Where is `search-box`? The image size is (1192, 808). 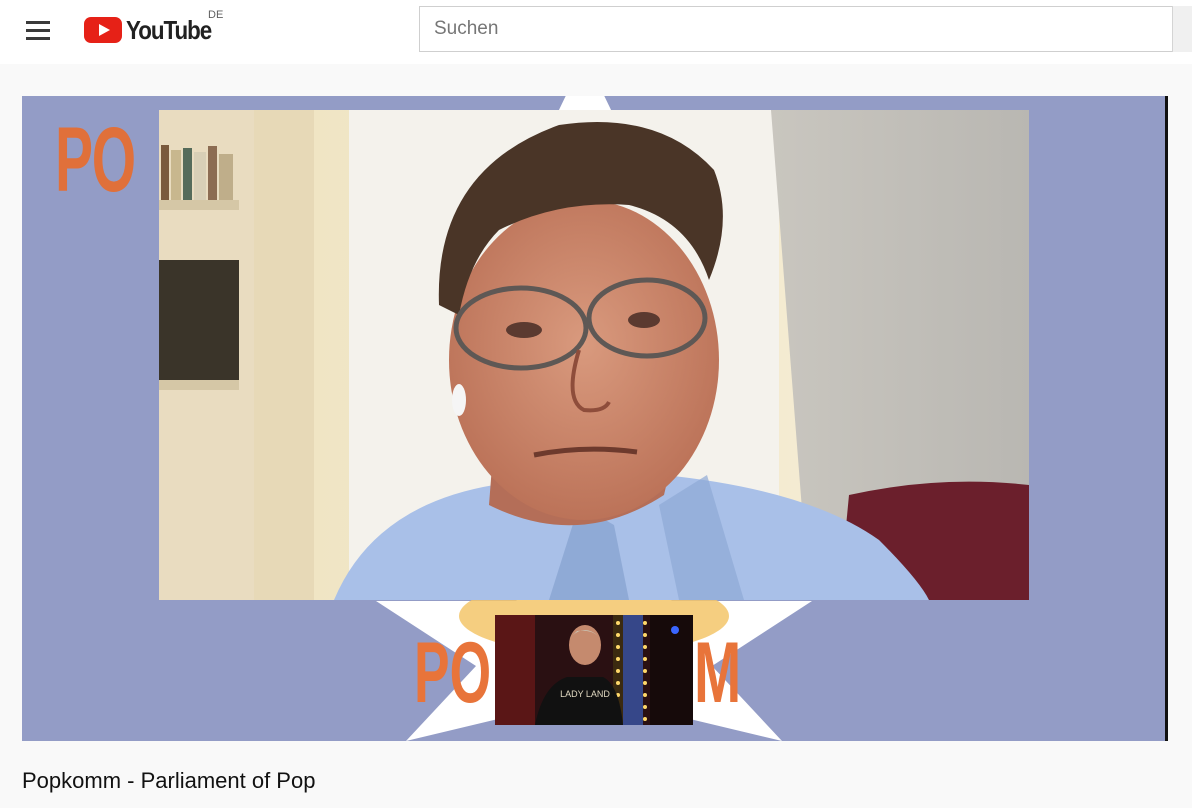
search-box is located at coordinates (799, 29).